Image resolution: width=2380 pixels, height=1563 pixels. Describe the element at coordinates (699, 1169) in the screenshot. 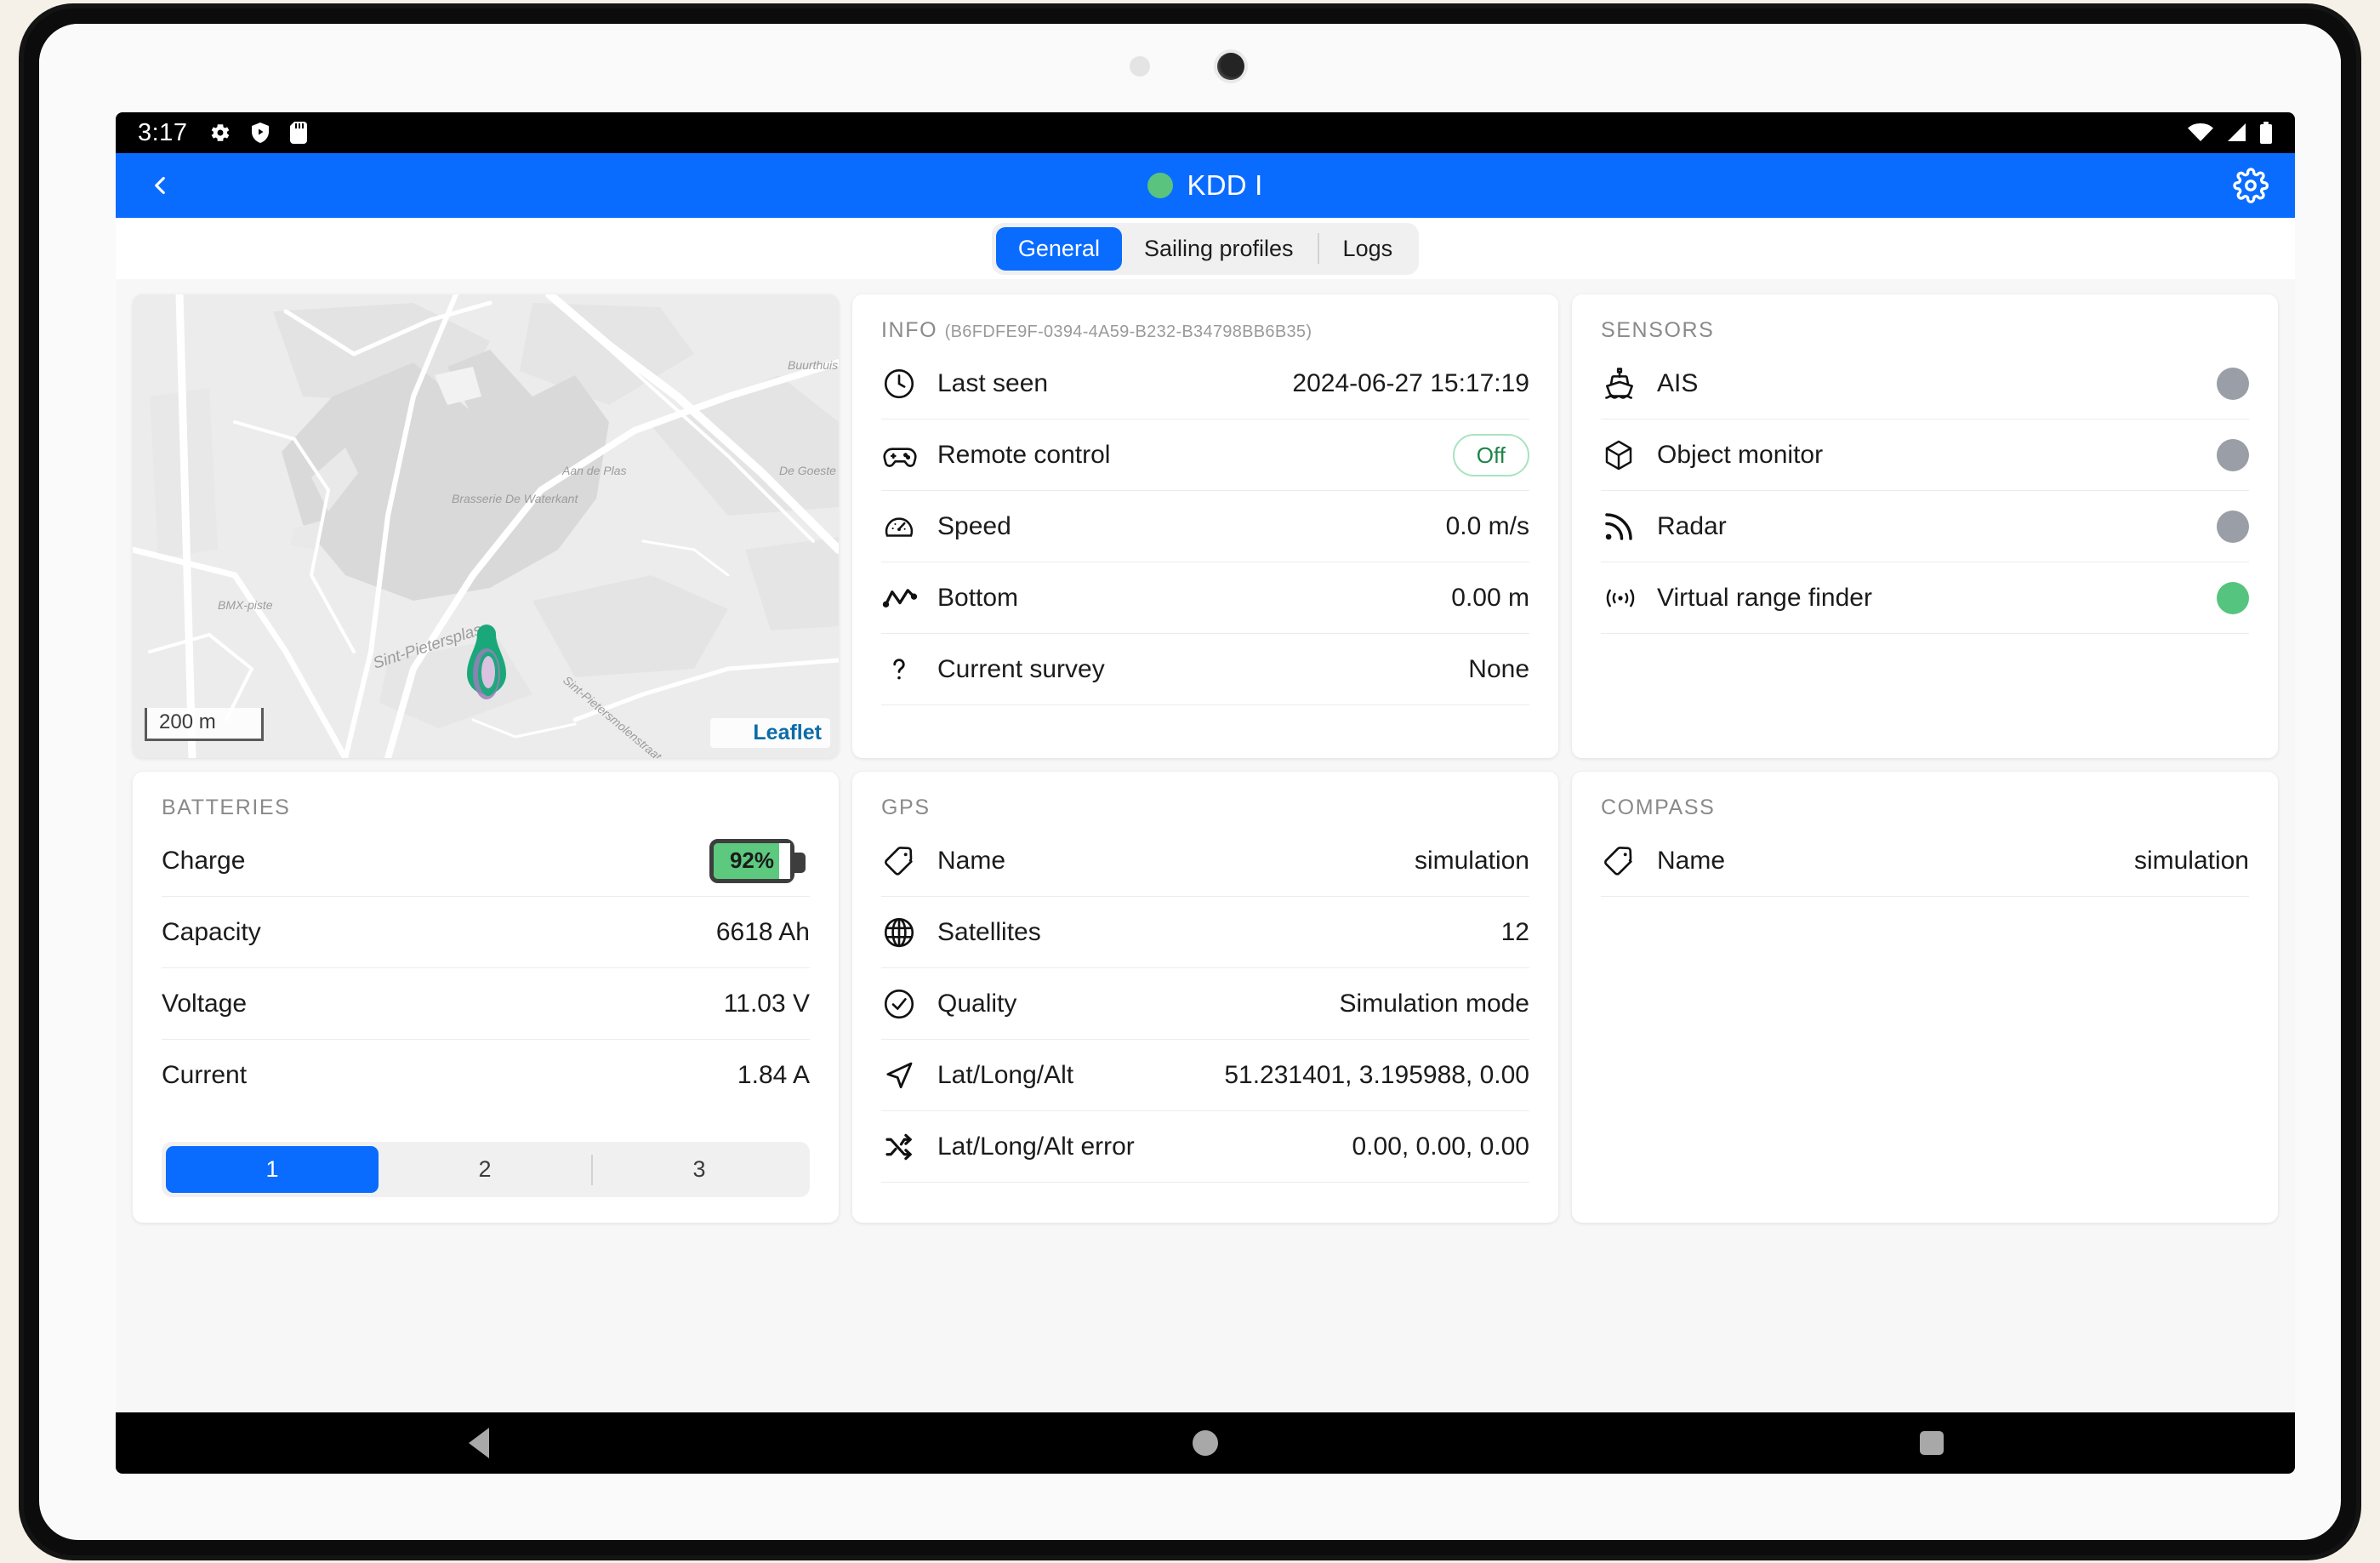

I see `battery-selector-3: 3` at that location.